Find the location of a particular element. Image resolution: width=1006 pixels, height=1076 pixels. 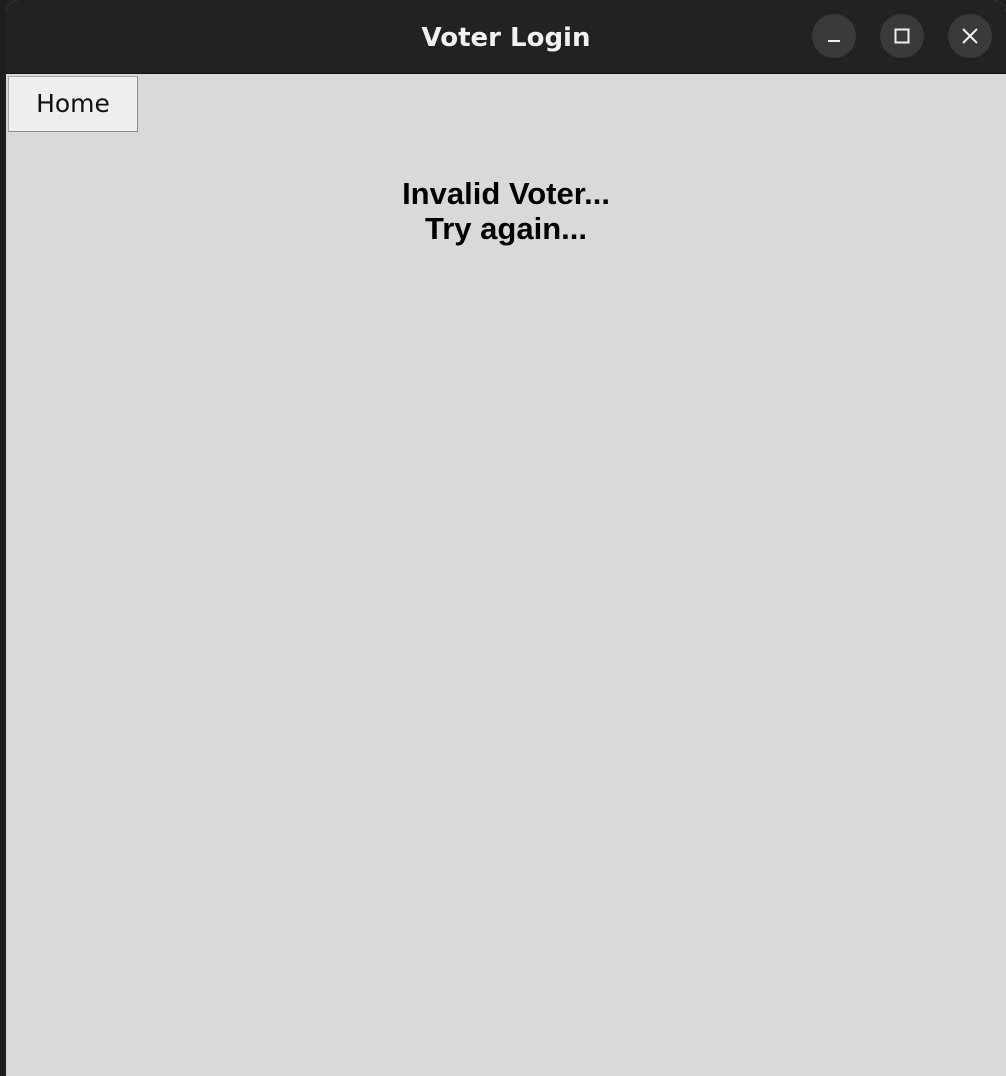

maximize-button is located at coordinates (902, 36).